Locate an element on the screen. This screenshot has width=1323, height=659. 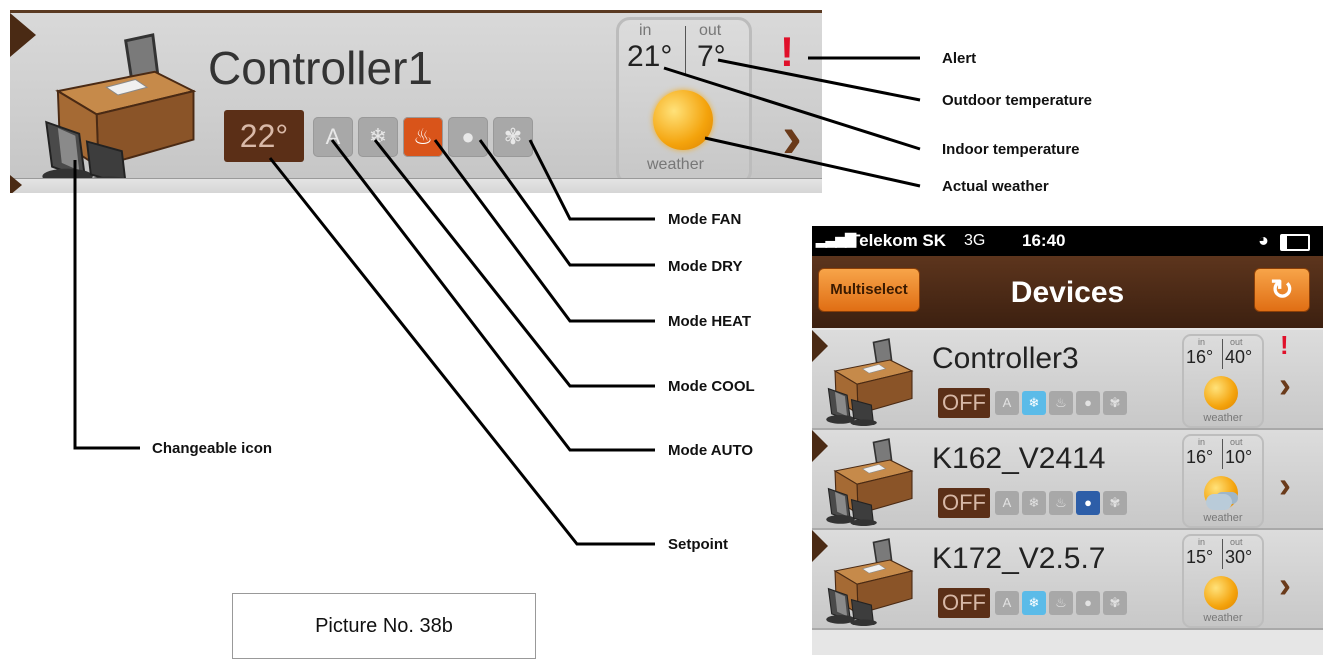
callout-mode-fan: Mode FAN is located at coordinates (705, 219).